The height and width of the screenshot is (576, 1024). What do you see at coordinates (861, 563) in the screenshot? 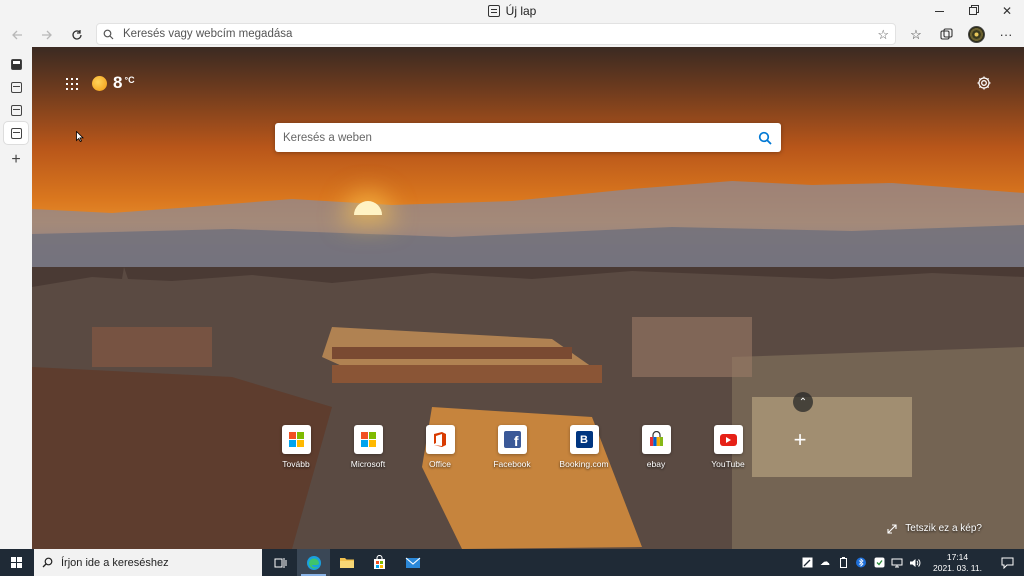
I see `bluetooth-icon` at bounding box center [861, 563].